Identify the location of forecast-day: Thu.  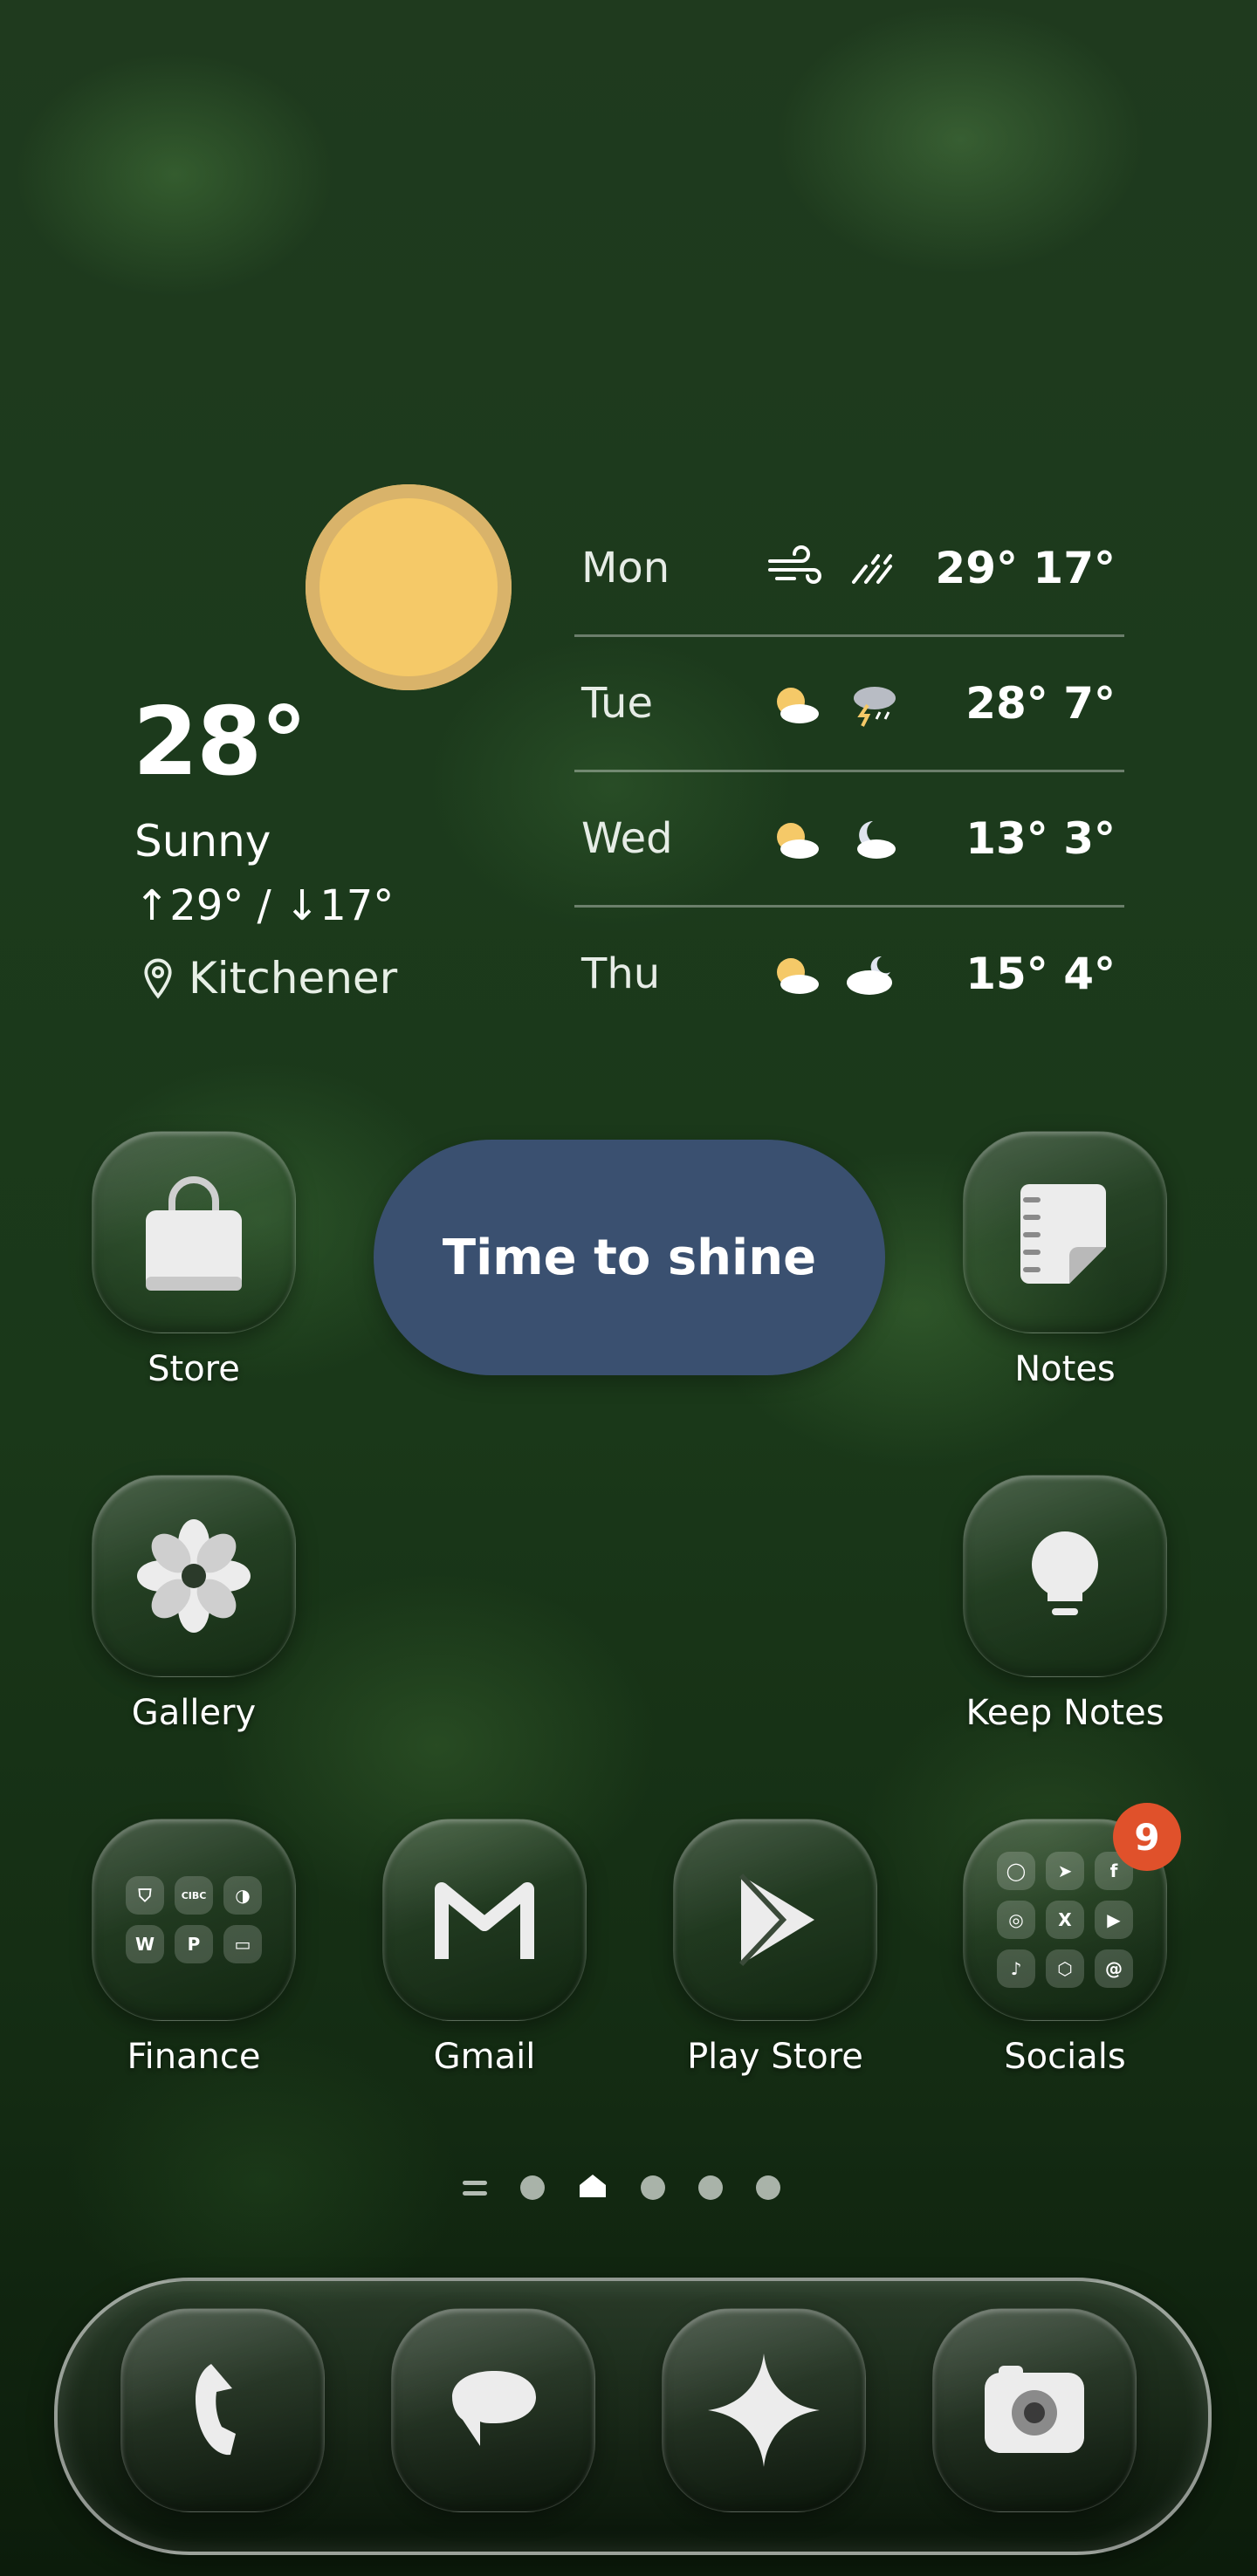
(621, 974).